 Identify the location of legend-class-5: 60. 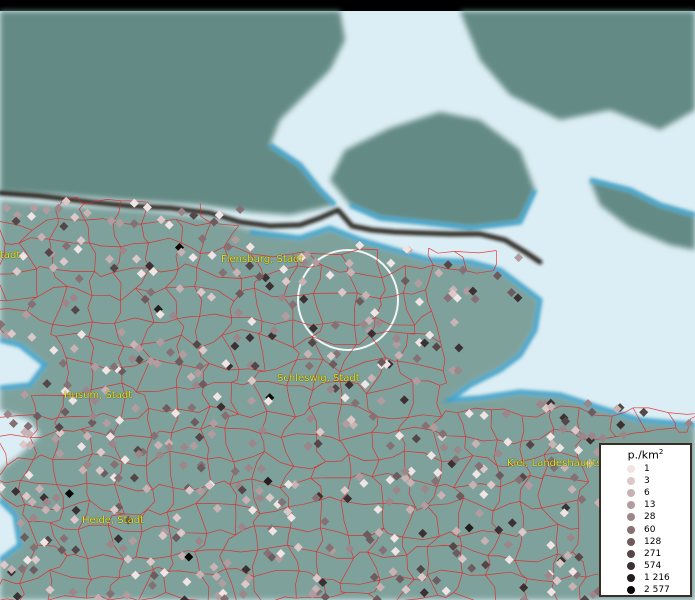
(645, 530).